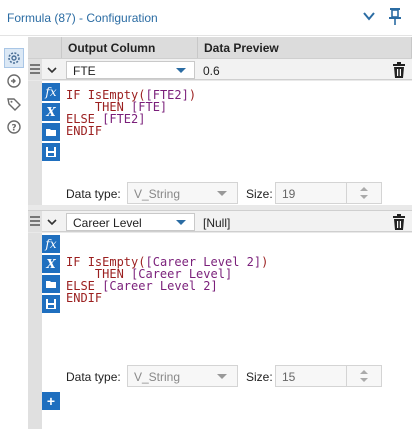 This screenshot has height=429, width=412. What do you see at coordinates (211, 71) in the screenshot?
I see `data-preview-value: 0.6` at bounding box center [211, 71].